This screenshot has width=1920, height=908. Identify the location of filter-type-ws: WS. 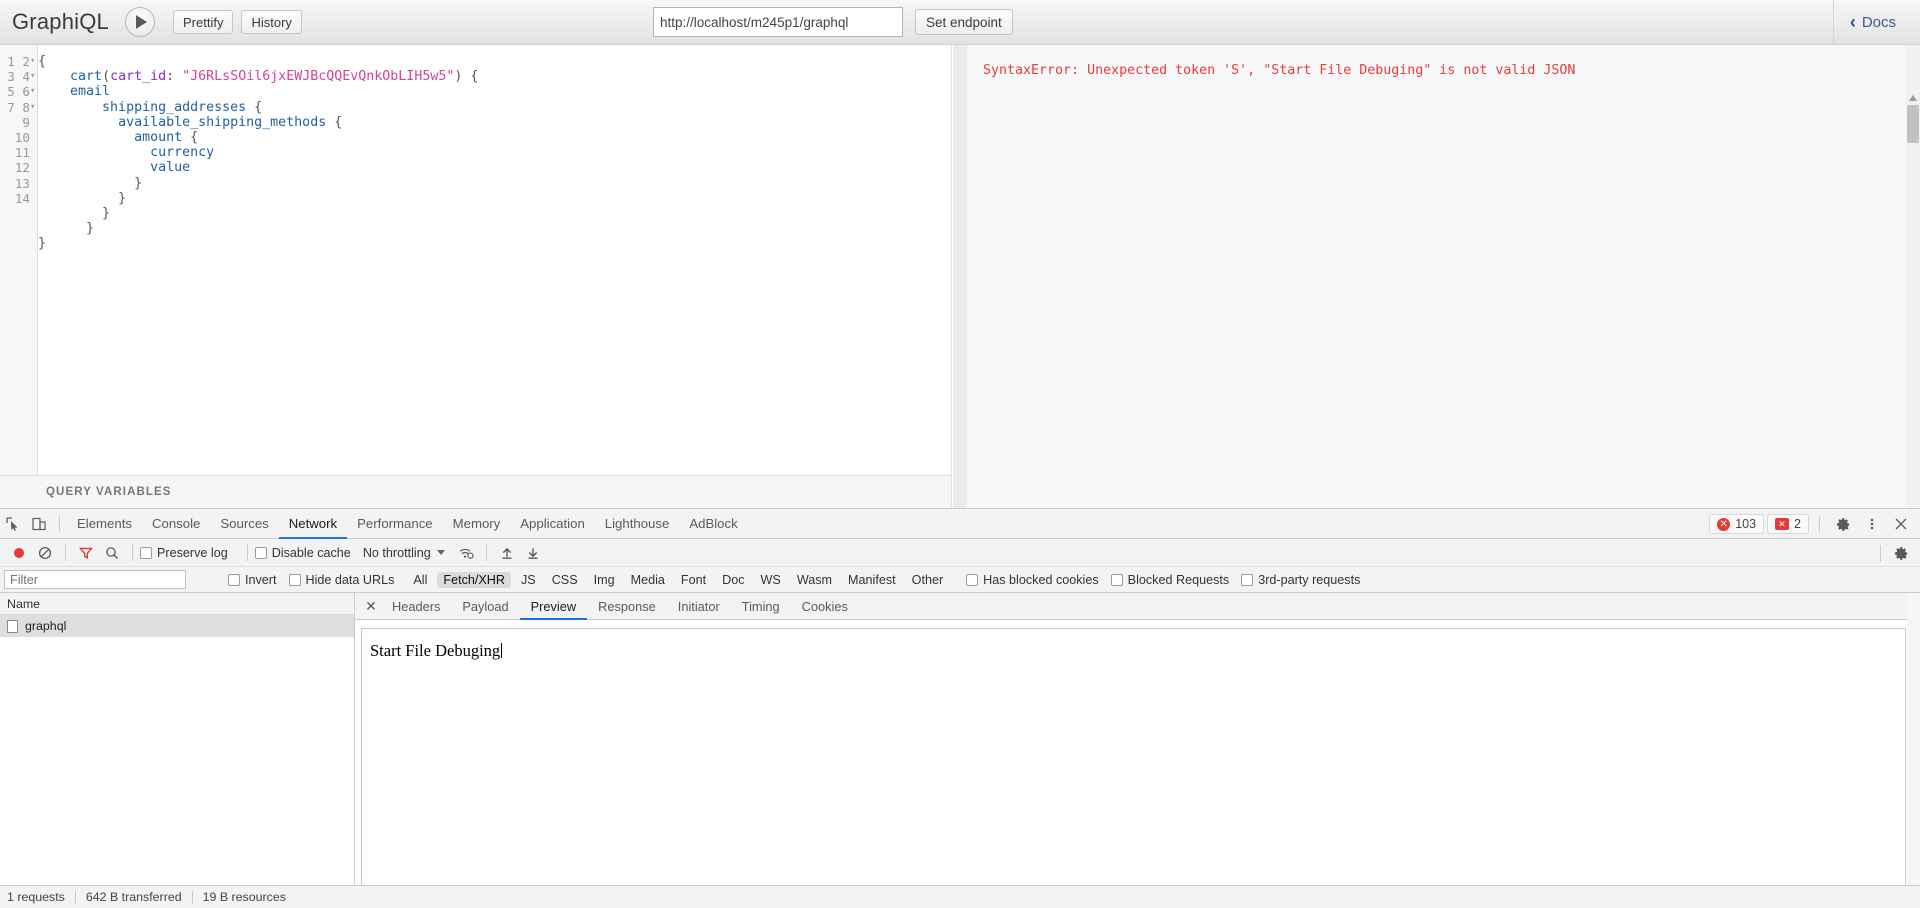
(771, 580).